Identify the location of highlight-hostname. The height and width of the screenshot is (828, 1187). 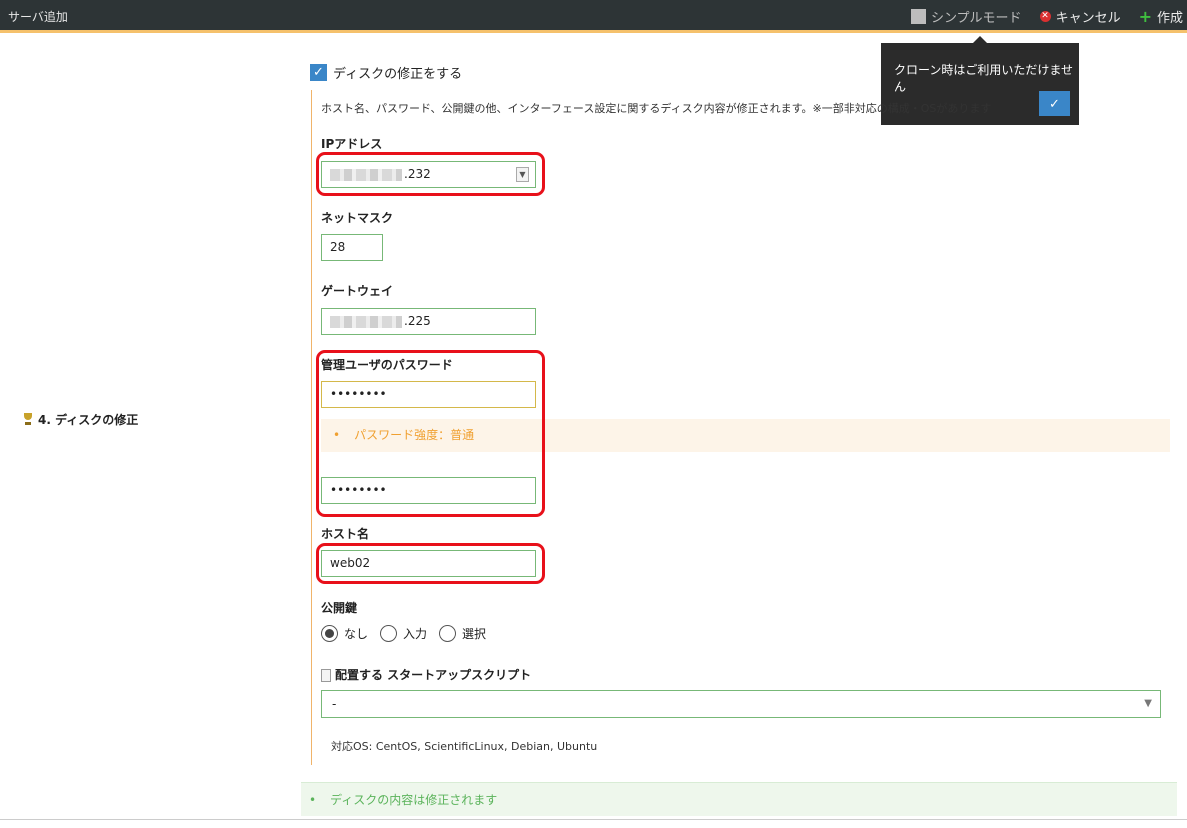
(430, 563).